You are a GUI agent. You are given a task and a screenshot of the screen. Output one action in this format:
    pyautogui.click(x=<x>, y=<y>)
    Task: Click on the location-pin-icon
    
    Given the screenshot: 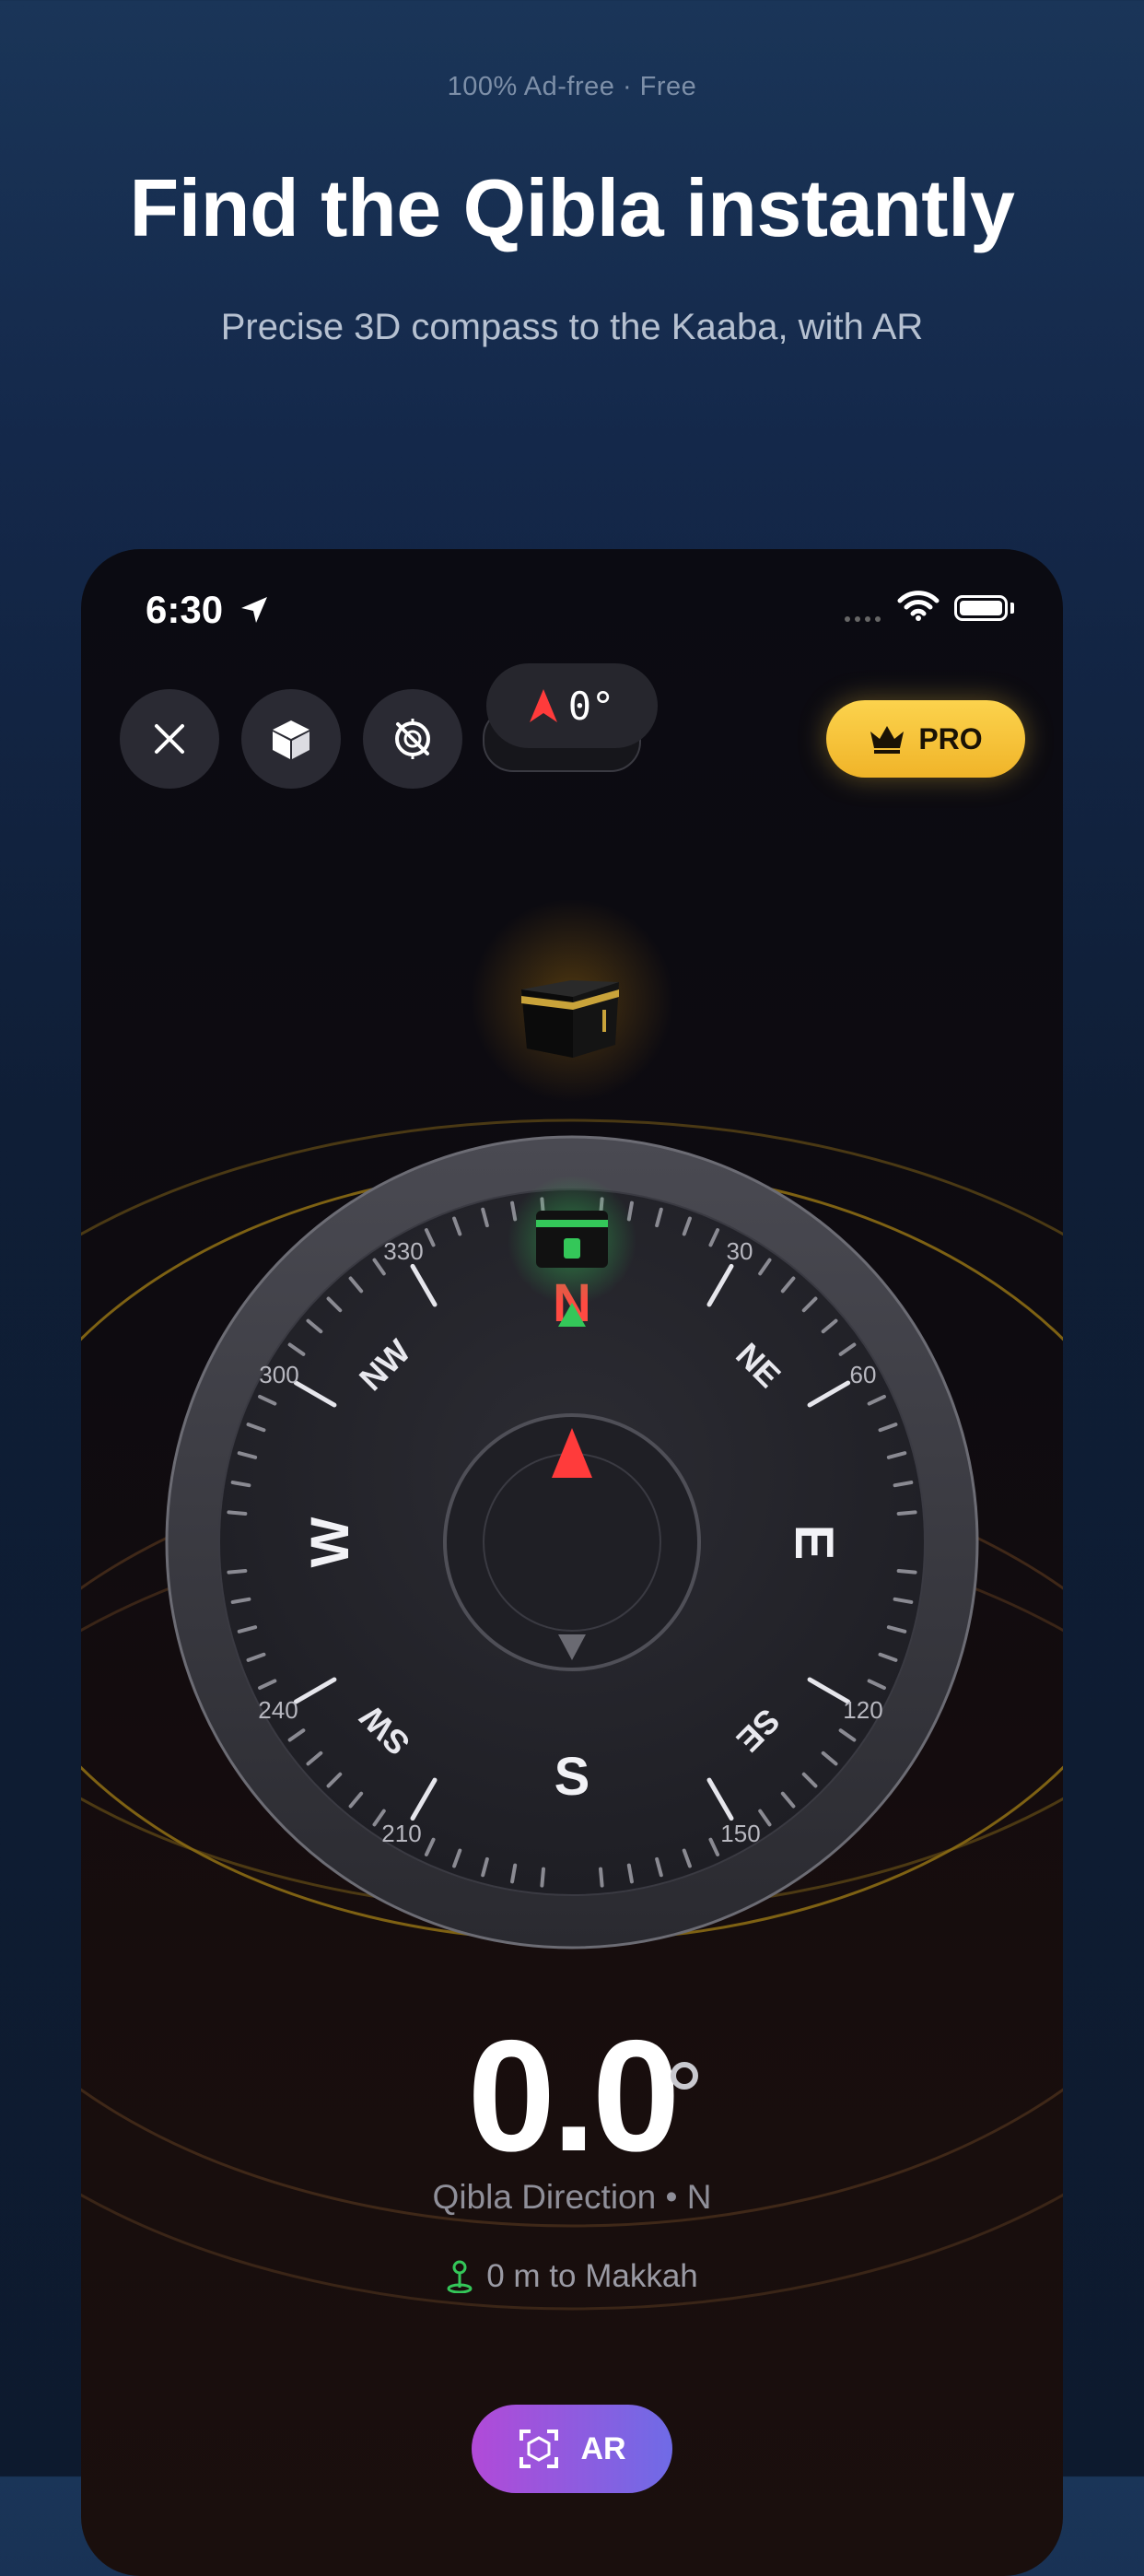 What is the action you would take?
    pyautogui.click(x=460, y=2276)
    